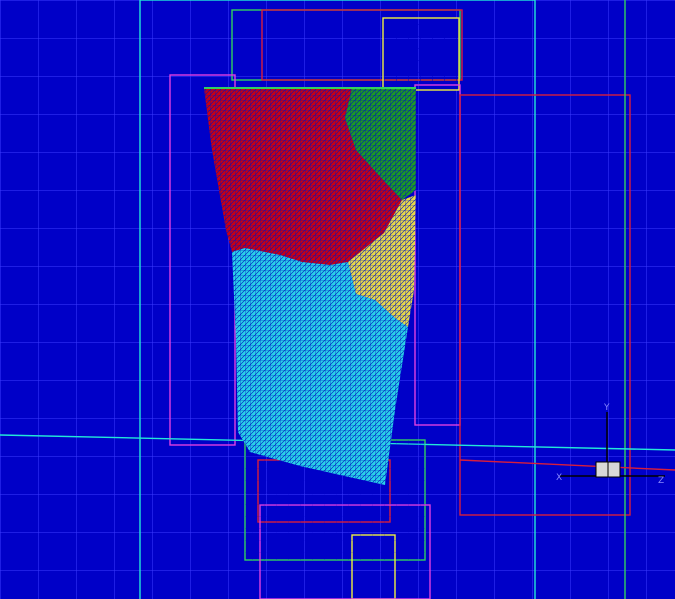  I want to click on block-yellow-top, so click(421, 54).